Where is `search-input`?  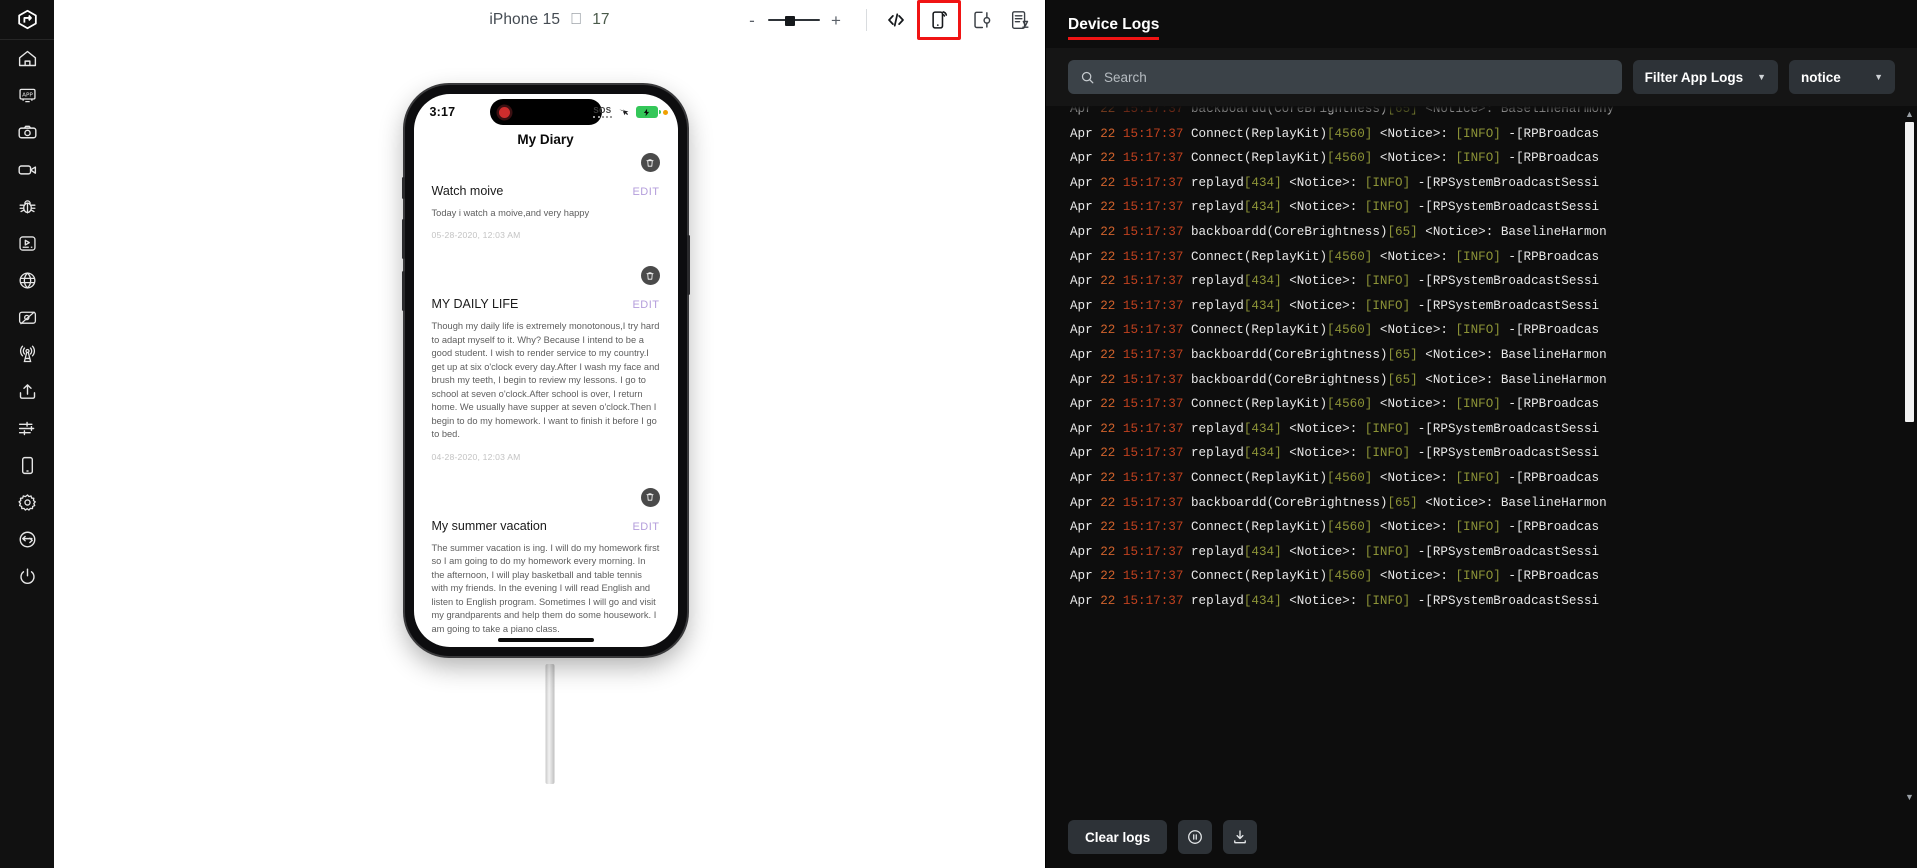
search-input is located at coordinates (1357, 77).